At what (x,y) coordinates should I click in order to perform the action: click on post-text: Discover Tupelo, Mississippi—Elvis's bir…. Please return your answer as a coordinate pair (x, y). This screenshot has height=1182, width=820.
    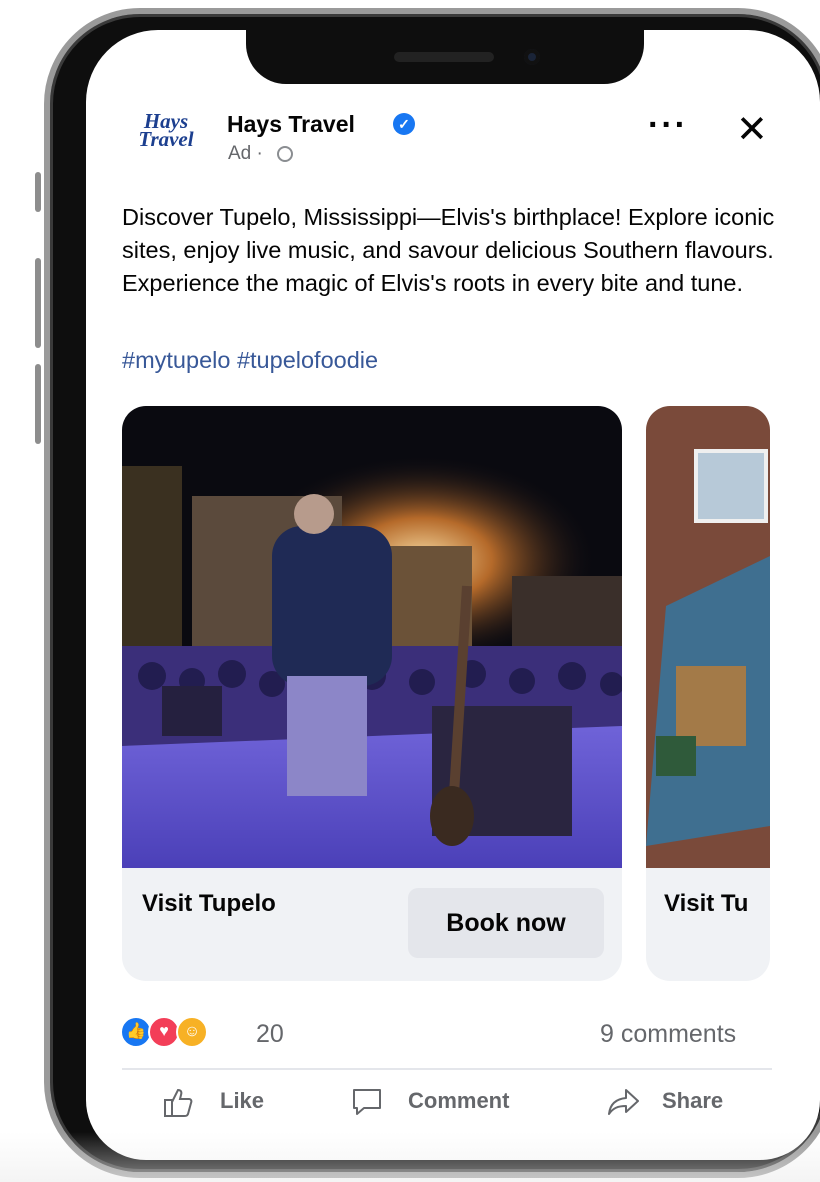
    Looking at the image, I should click on (448, 250).